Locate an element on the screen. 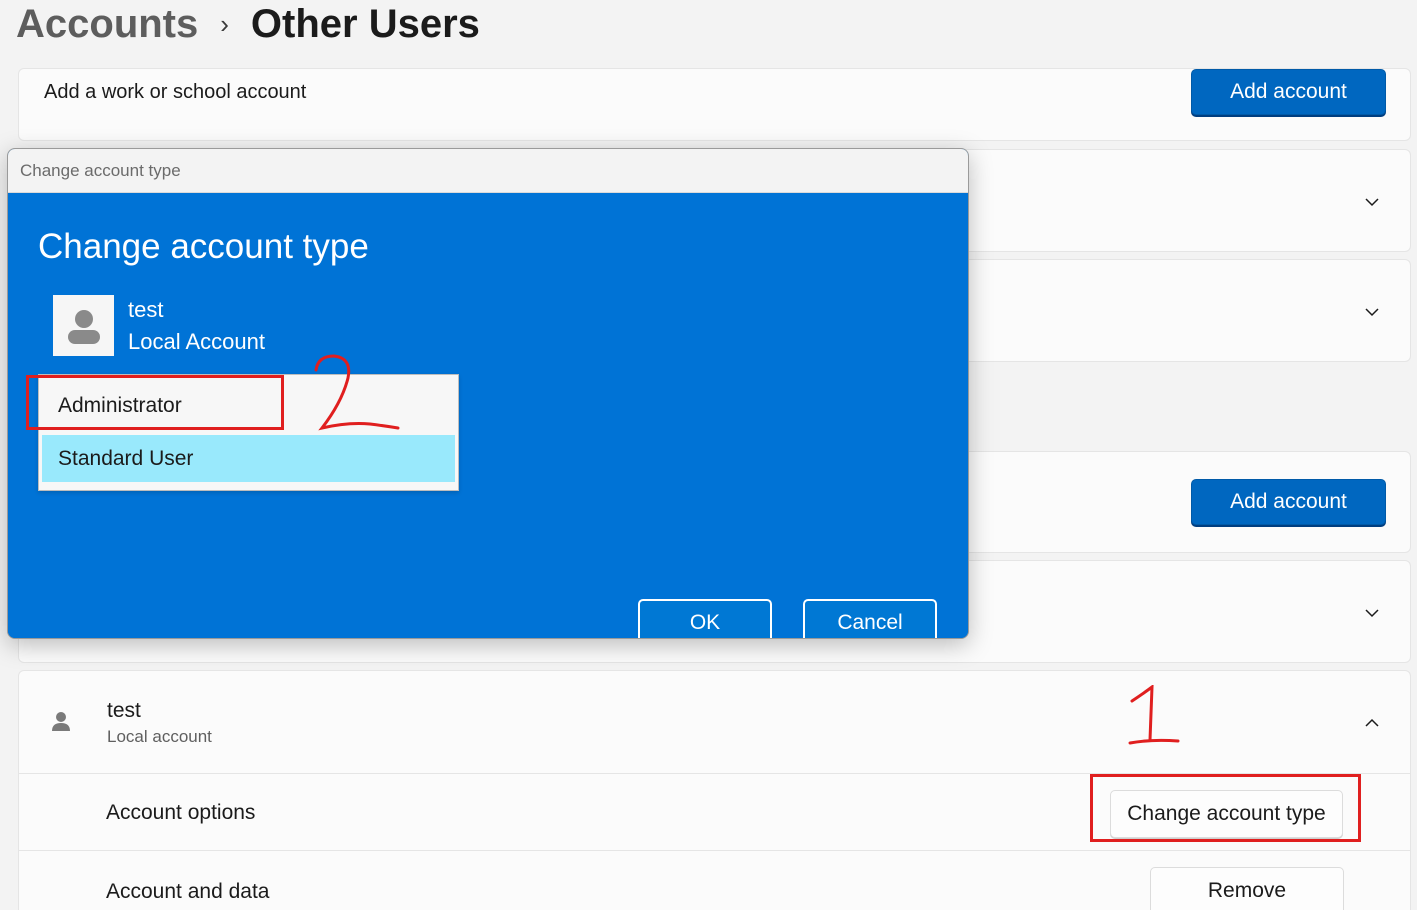 The height and width of the screenshot is (910, 1417). add-work-account-button: Add account is located at coordinates (1288, 92).